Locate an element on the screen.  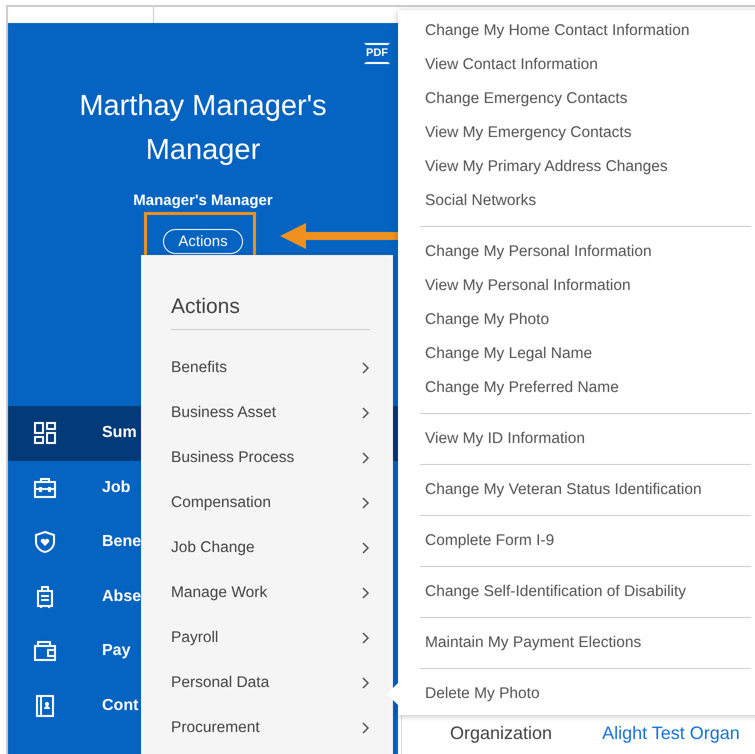
menu-title: Actions is located at coordinates (270, 312).